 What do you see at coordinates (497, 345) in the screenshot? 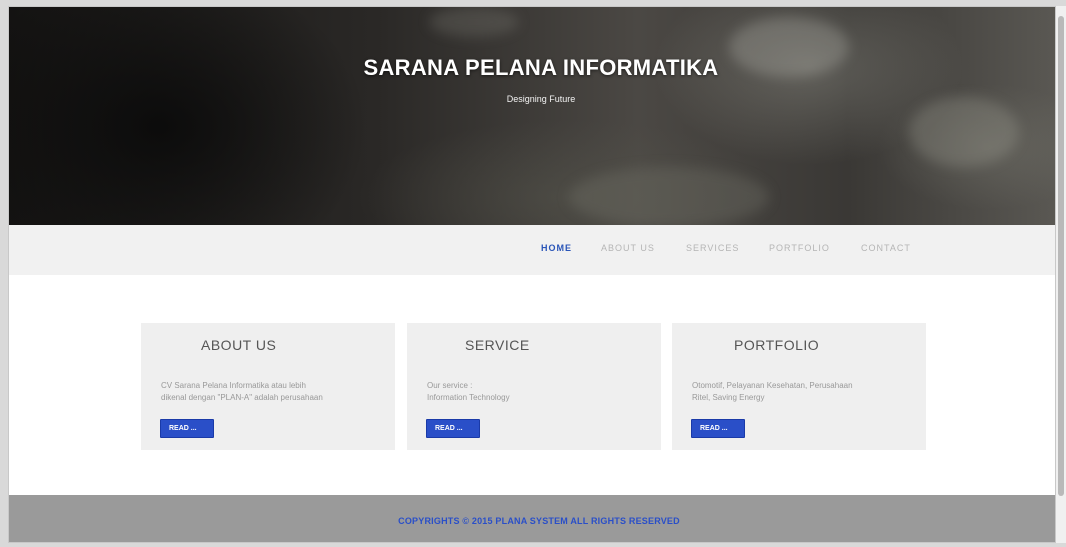
I see `card-title: SERVICE` at bounding box center [497, 345].